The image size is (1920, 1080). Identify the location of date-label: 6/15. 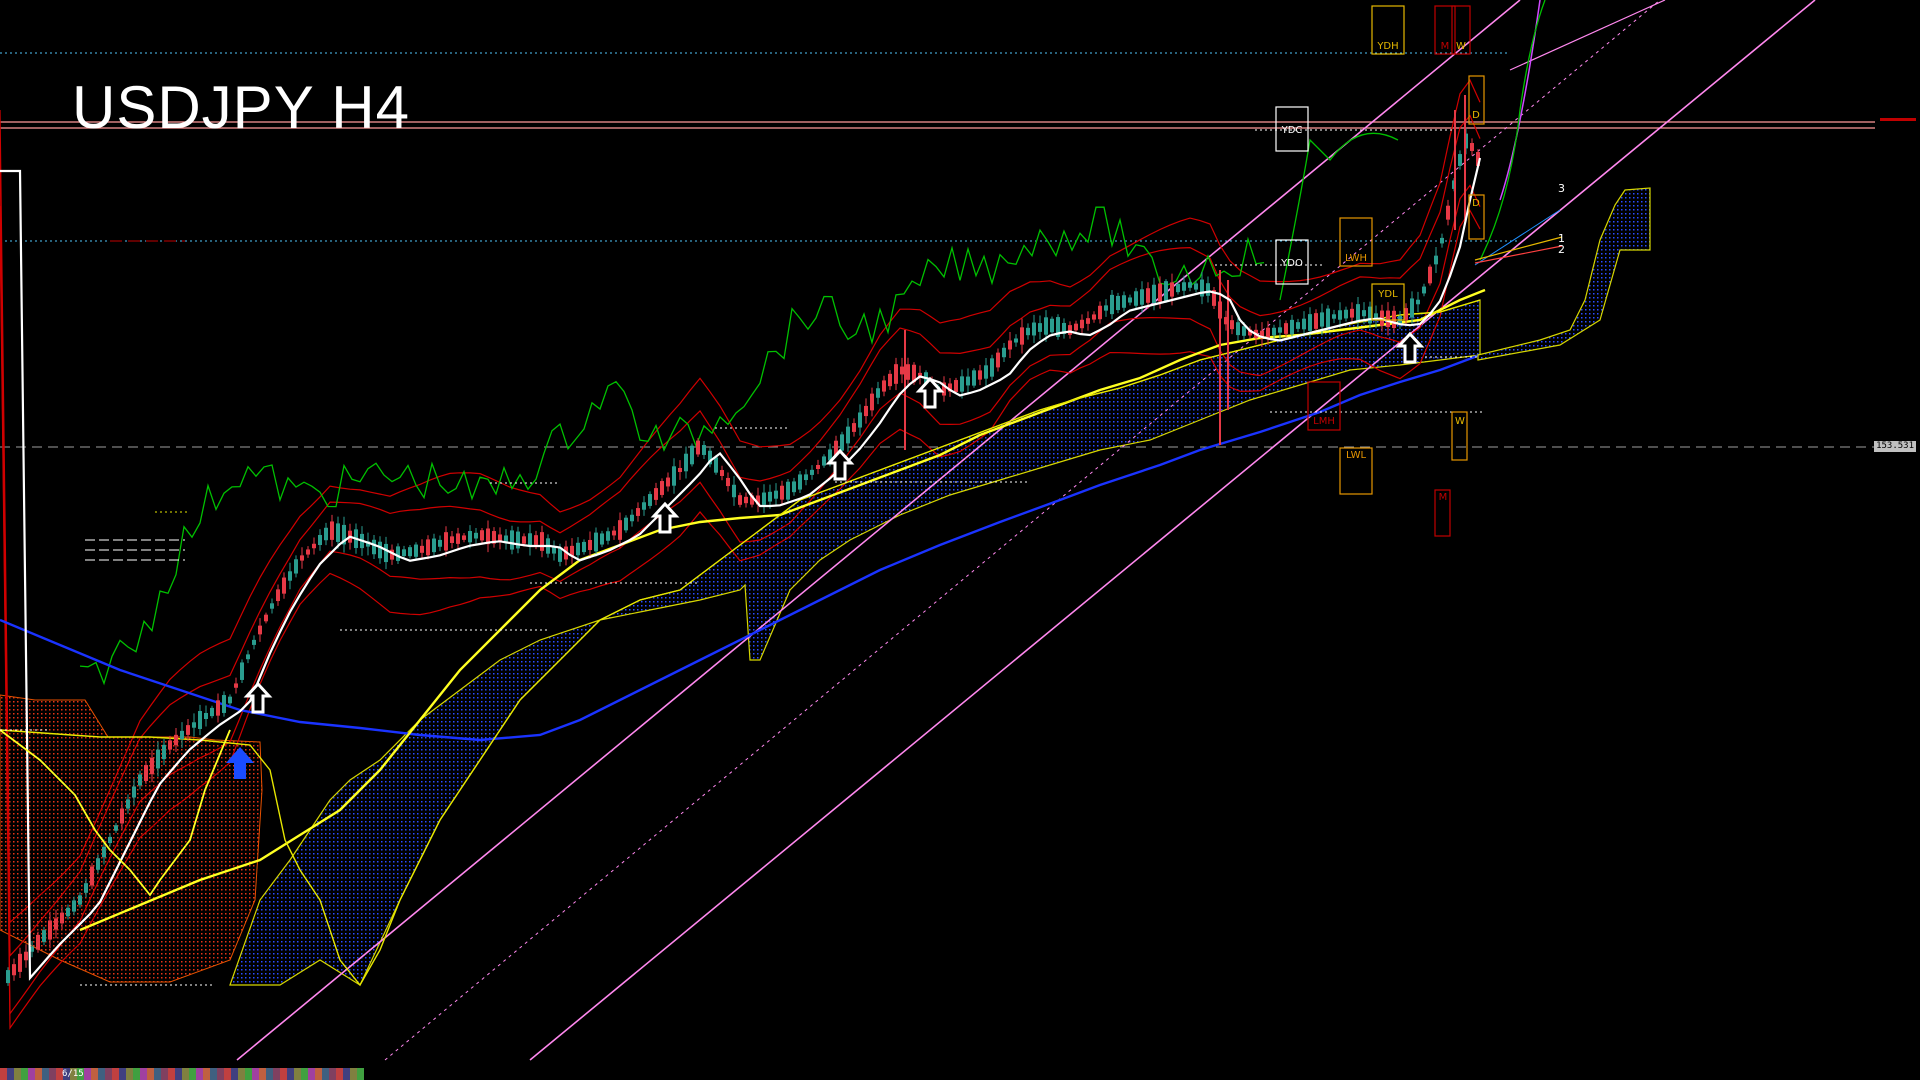
(73, 1074).